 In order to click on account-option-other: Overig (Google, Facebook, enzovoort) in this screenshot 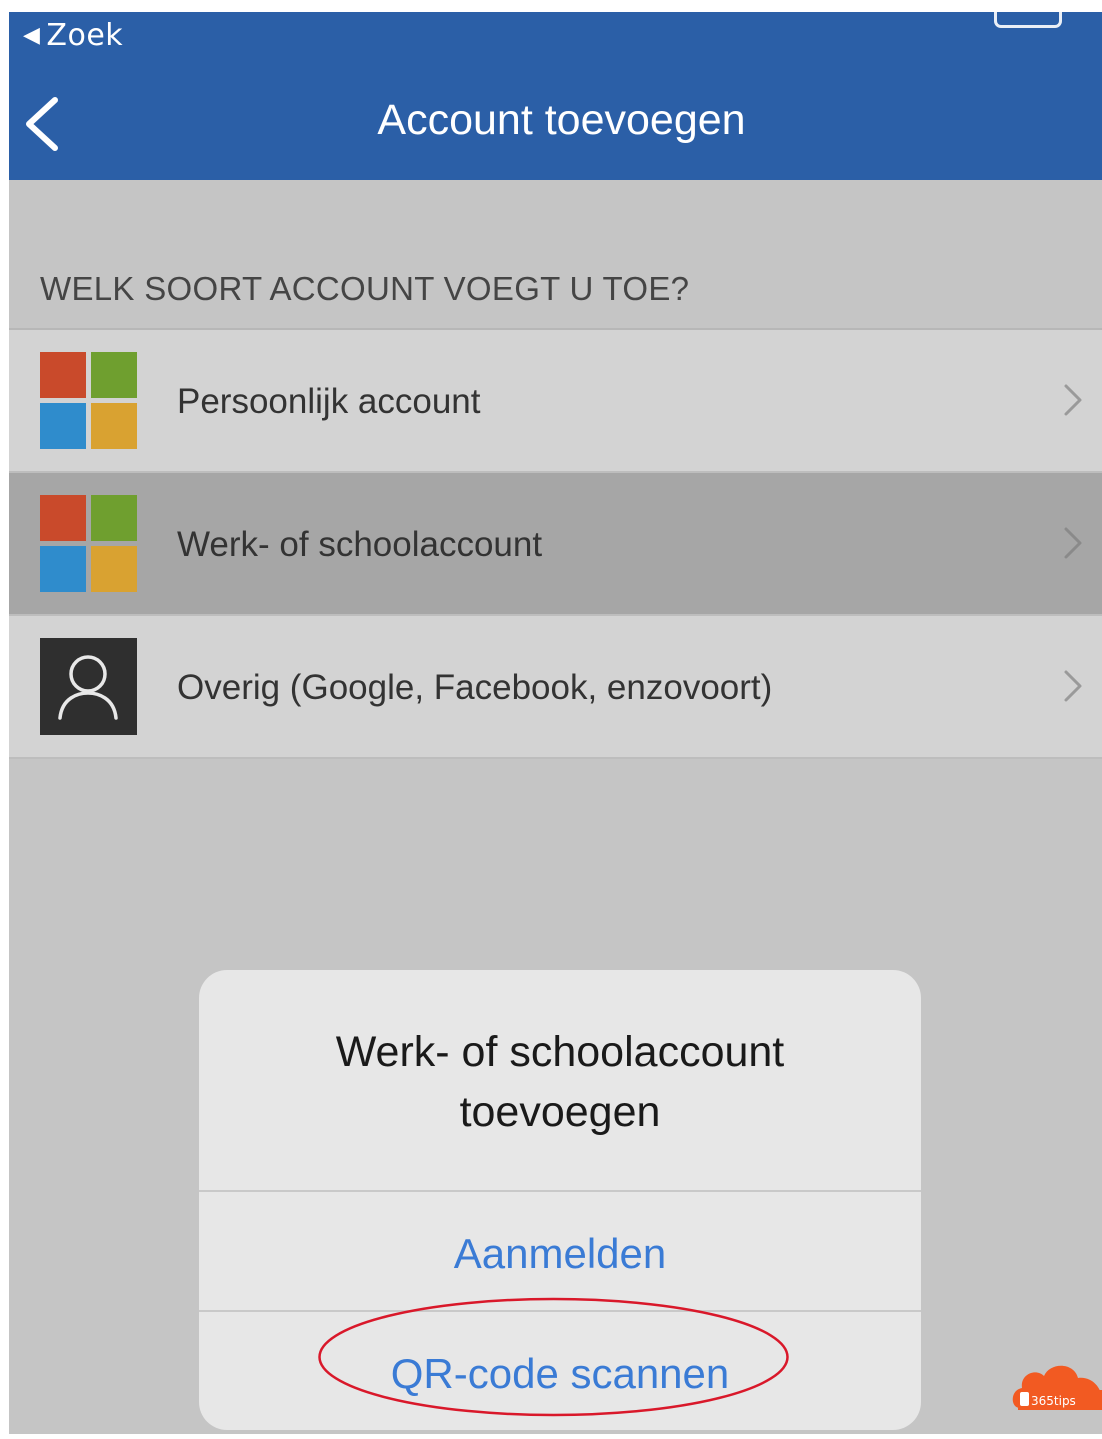, I will do `click(555, 687)`.